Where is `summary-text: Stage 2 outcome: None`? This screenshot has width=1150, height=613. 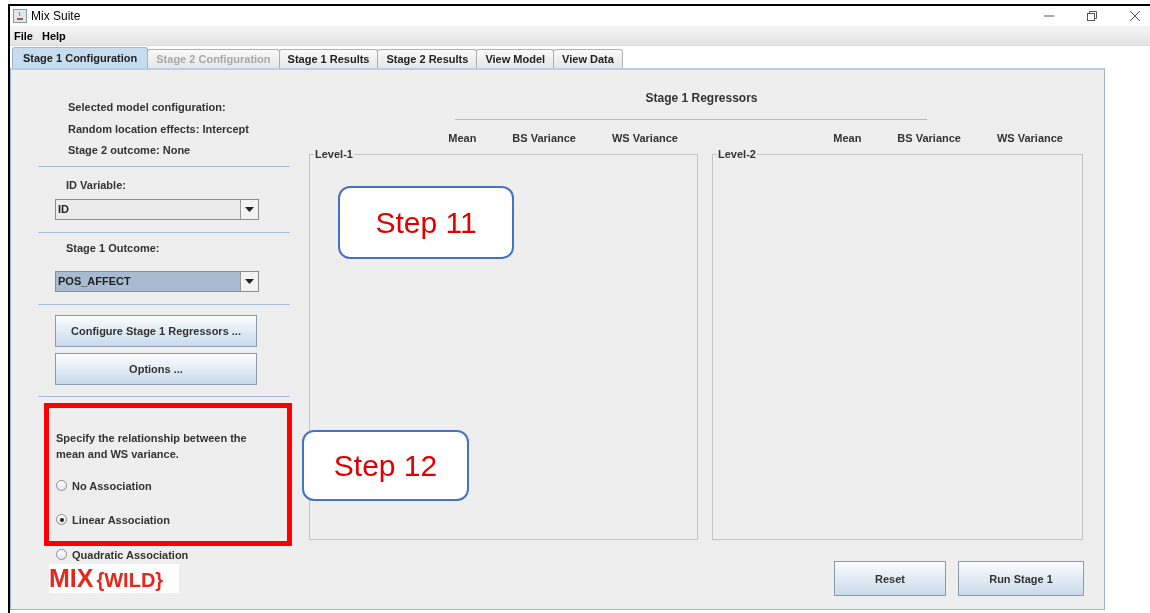 summary-text: Stage 2 outcome: None is located at coordinates (130, 151).